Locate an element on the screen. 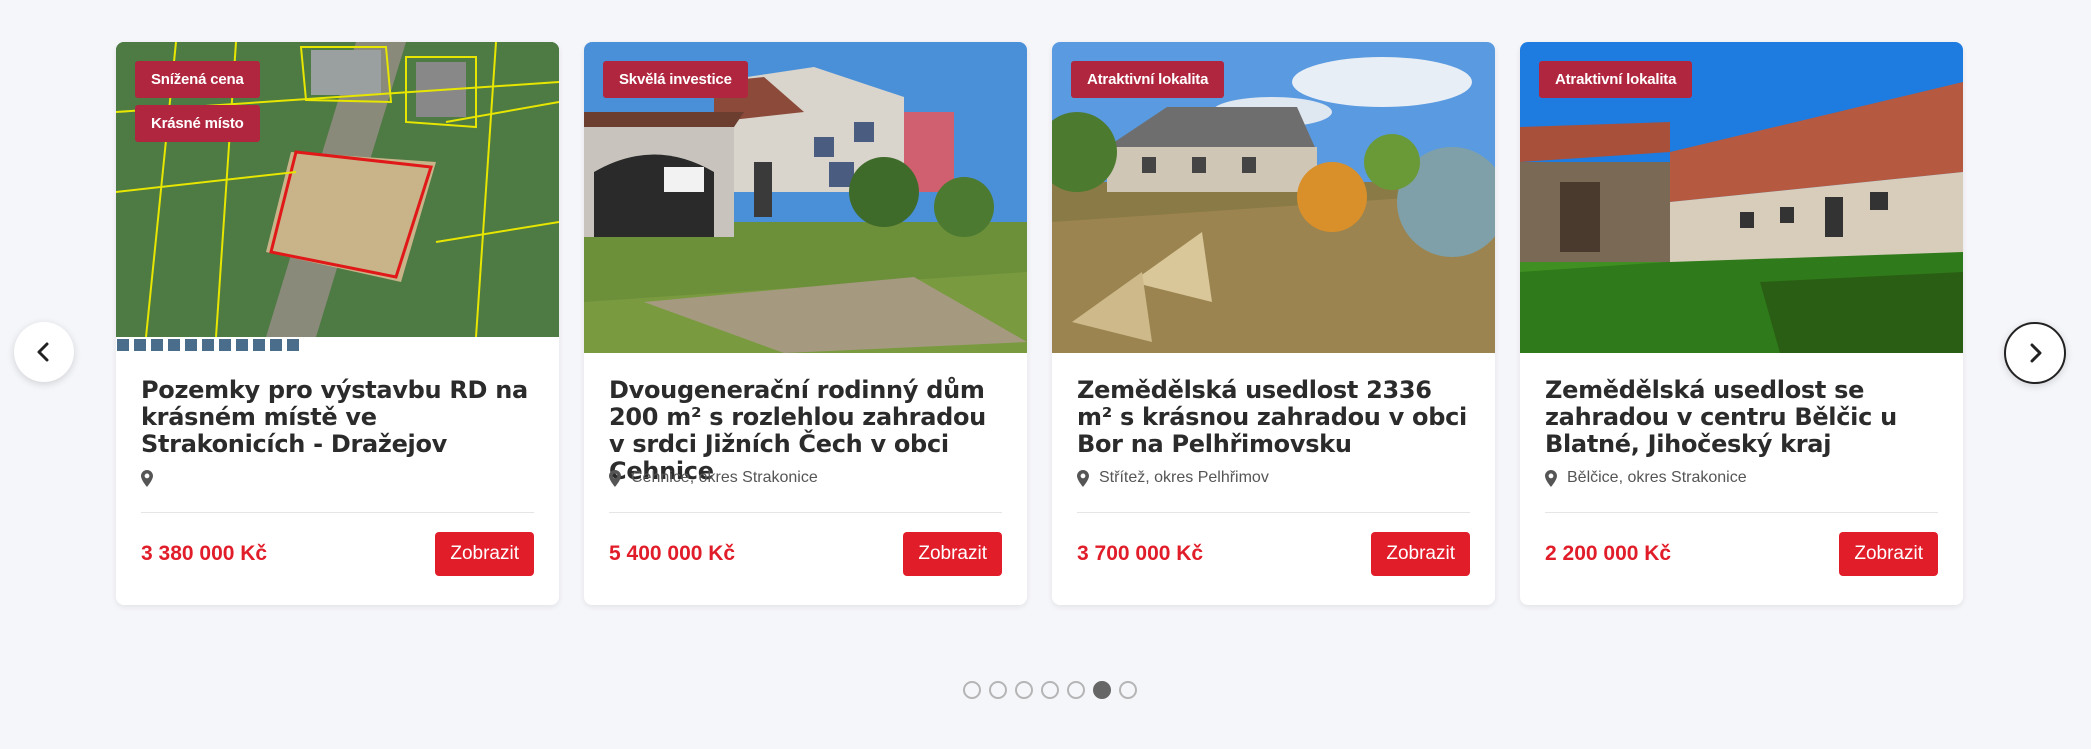 This screenshot has height=749, width=2091. location-text: Cehnice, okres Strakonice is located at coordinates (724, 477).